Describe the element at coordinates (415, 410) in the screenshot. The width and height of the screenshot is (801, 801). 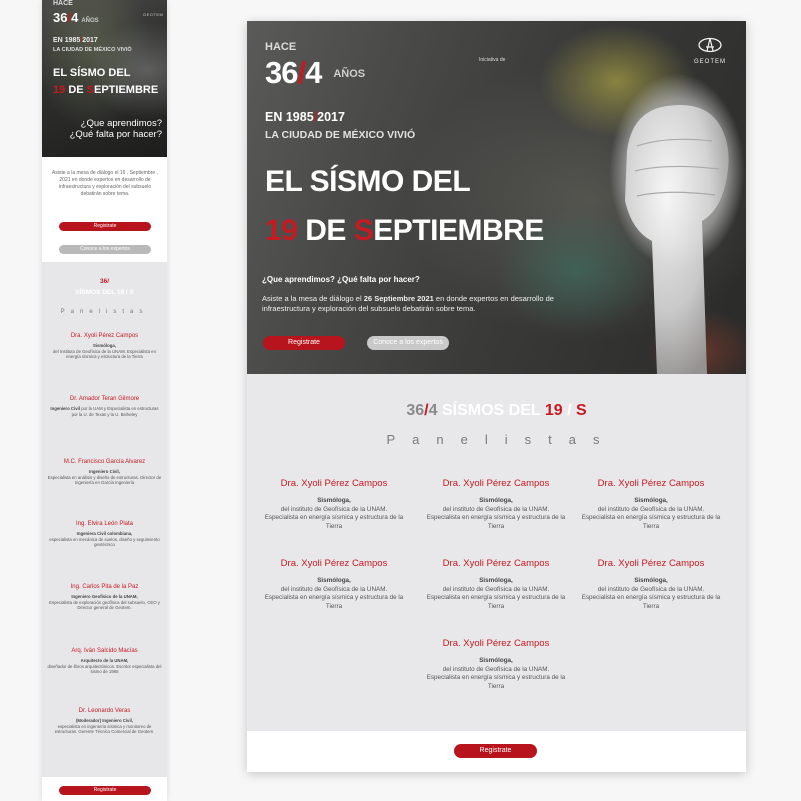
I see `panel-head-a: 36` at that location.